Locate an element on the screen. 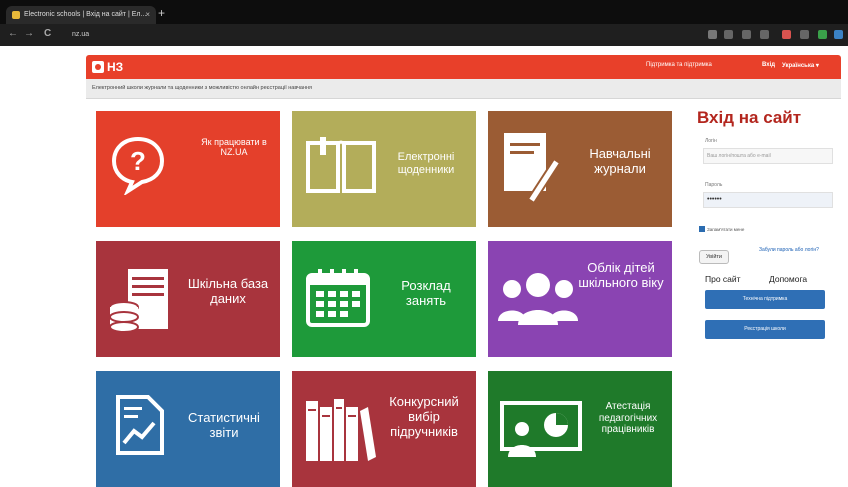  login-link: Вхід is located at coordinates (768, 65).